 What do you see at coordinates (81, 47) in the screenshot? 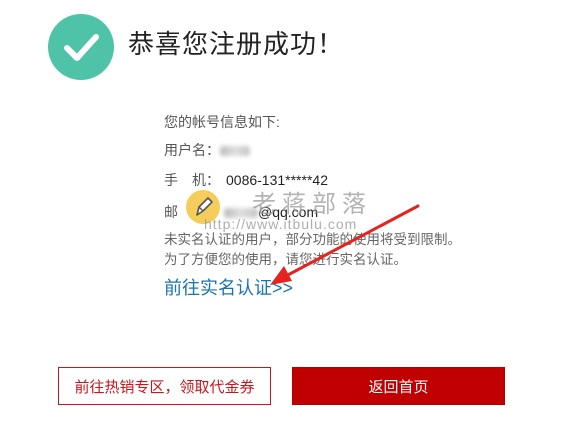
I see `checkmark-circle-icon` at bounding box center [81, 47].